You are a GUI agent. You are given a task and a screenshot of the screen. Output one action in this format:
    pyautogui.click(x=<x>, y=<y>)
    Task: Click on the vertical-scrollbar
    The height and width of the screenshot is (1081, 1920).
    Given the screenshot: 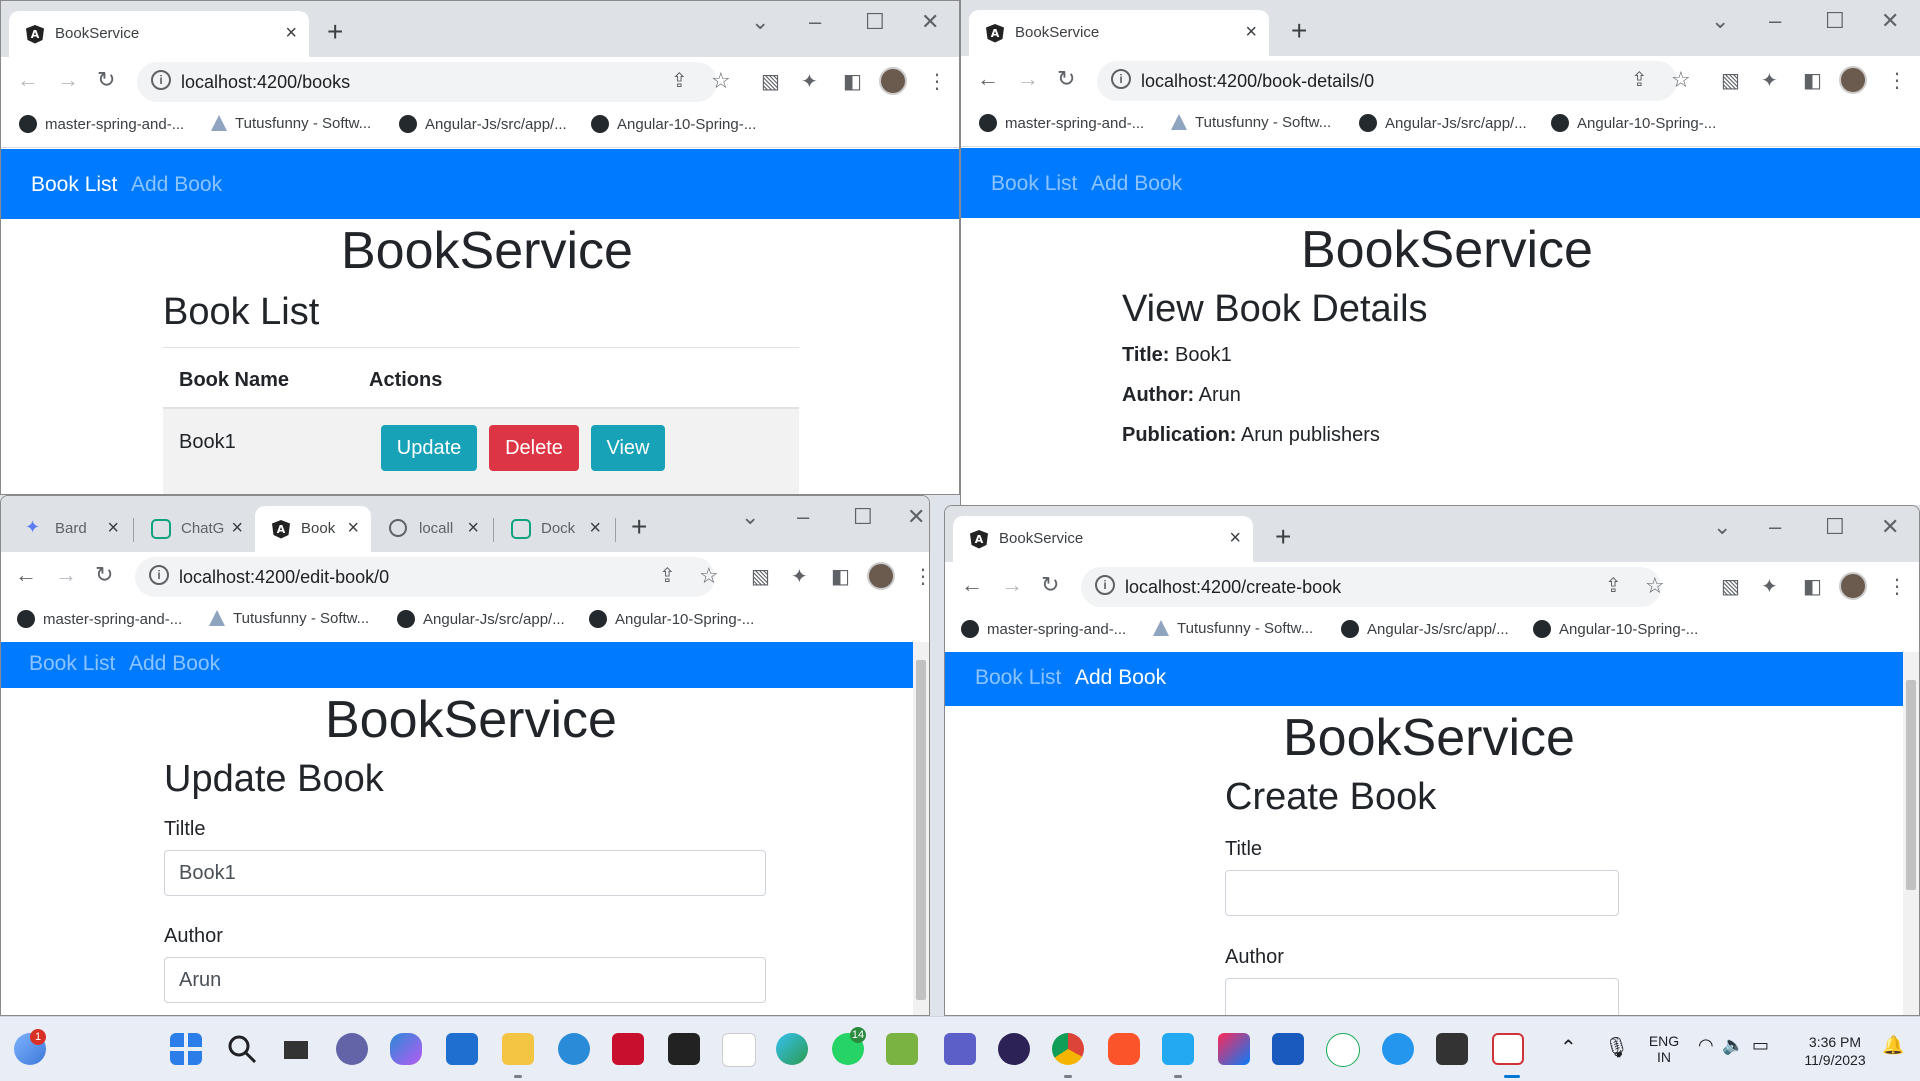 What is the action you would take?
    pyautogui.click(x=1911, y=833)
    